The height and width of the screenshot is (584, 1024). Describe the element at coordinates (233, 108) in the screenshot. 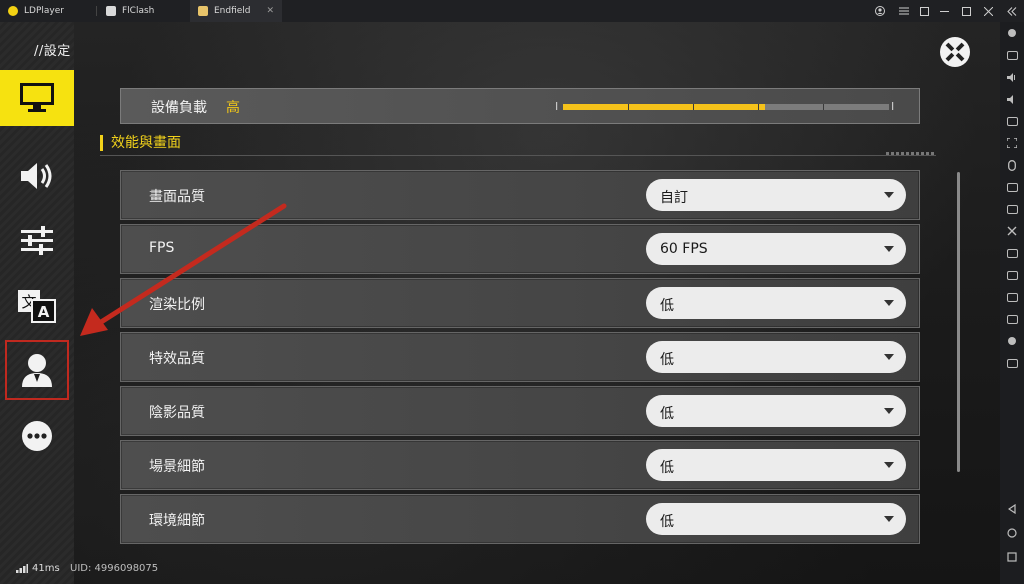

I see `device-load-value: 高` at that location.